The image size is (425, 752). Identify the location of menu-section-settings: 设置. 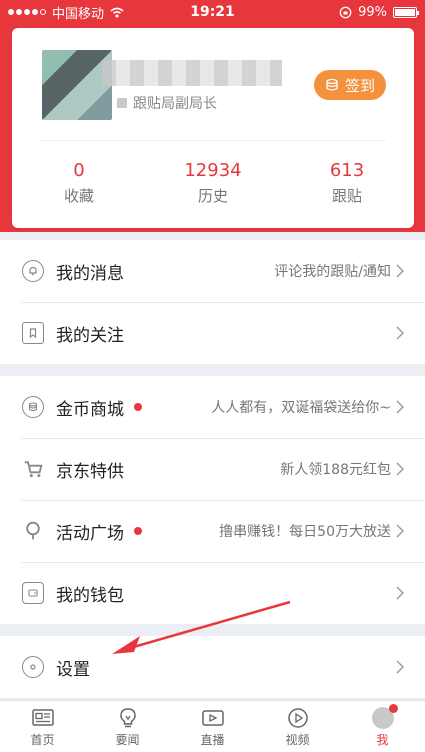
(212, 667).